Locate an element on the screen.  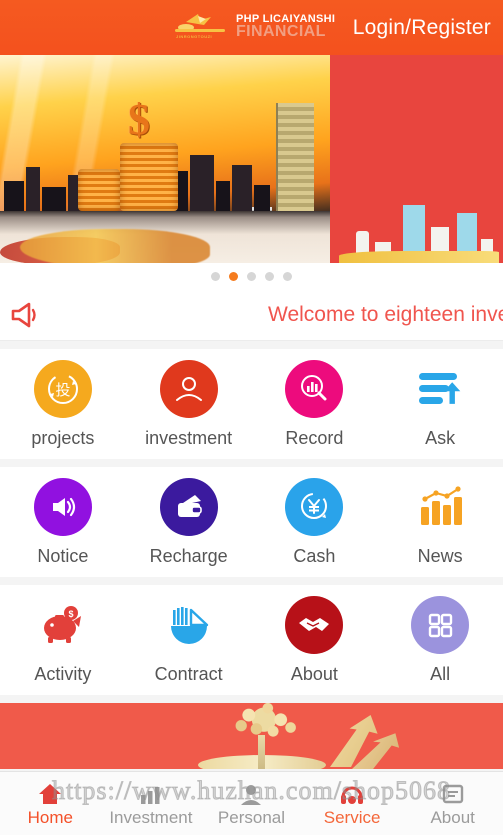
grid-item-activity: $ Activity is located at coordinates (63, 640).